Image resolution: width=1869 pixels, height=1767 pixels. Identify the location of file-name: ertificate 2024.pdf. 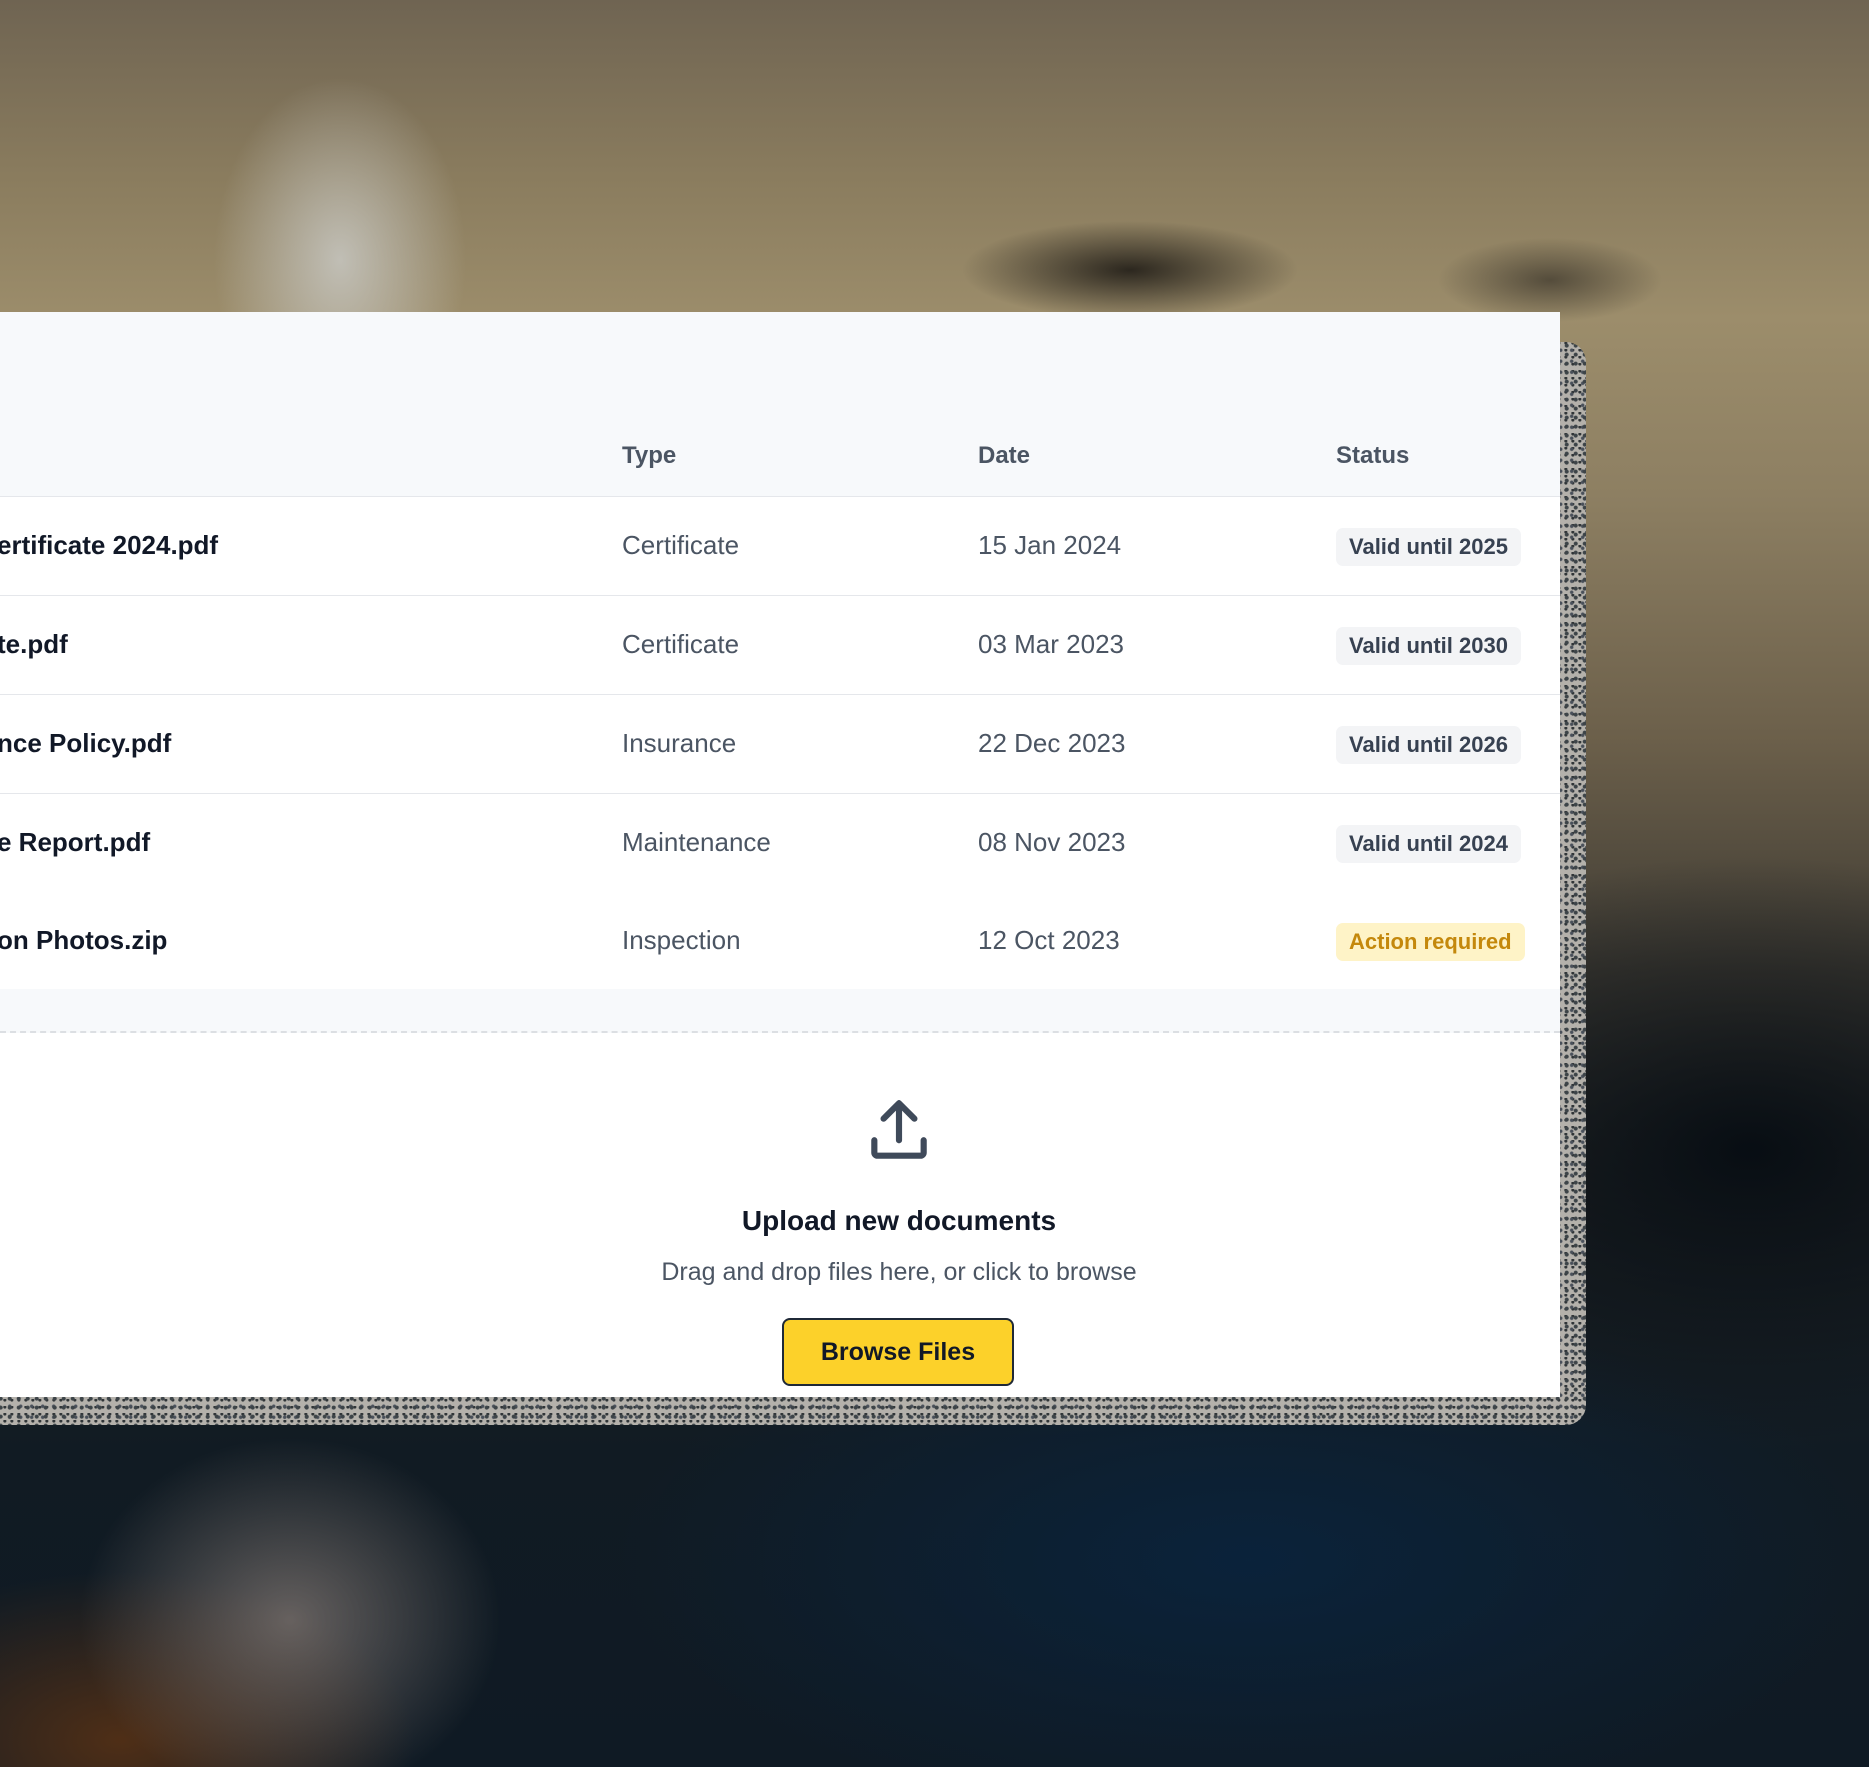
(109, 545).